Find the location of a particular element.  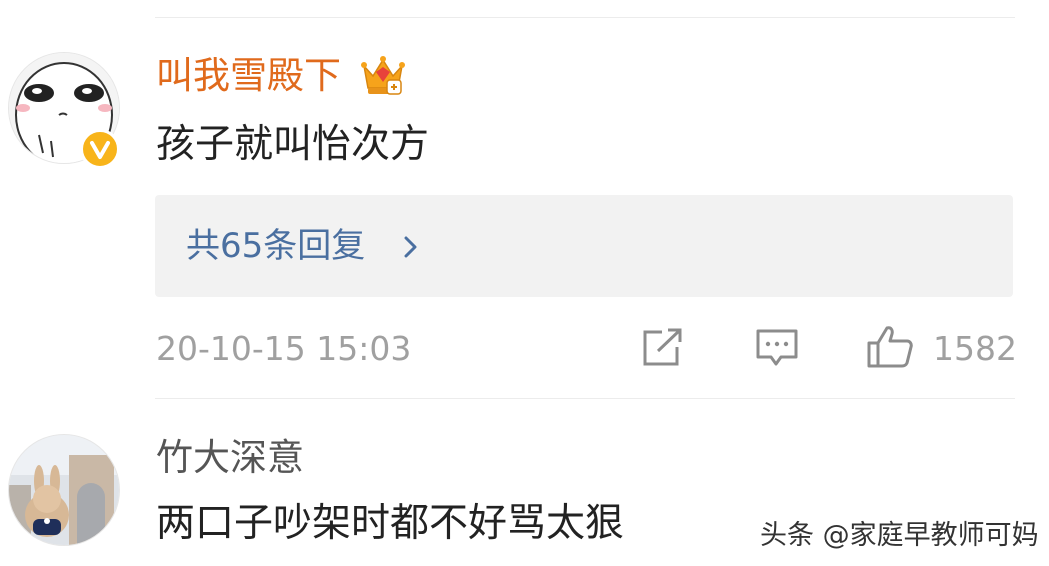

plush-bunny-arch-avatar-image is located at coordinates (64, 490).